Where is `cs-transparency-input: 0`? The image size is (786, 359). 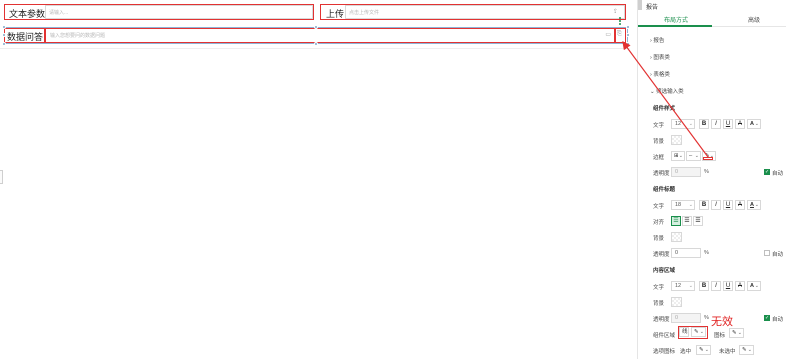
cs-transparency-input: 0 is located at coordinates (686, 172).